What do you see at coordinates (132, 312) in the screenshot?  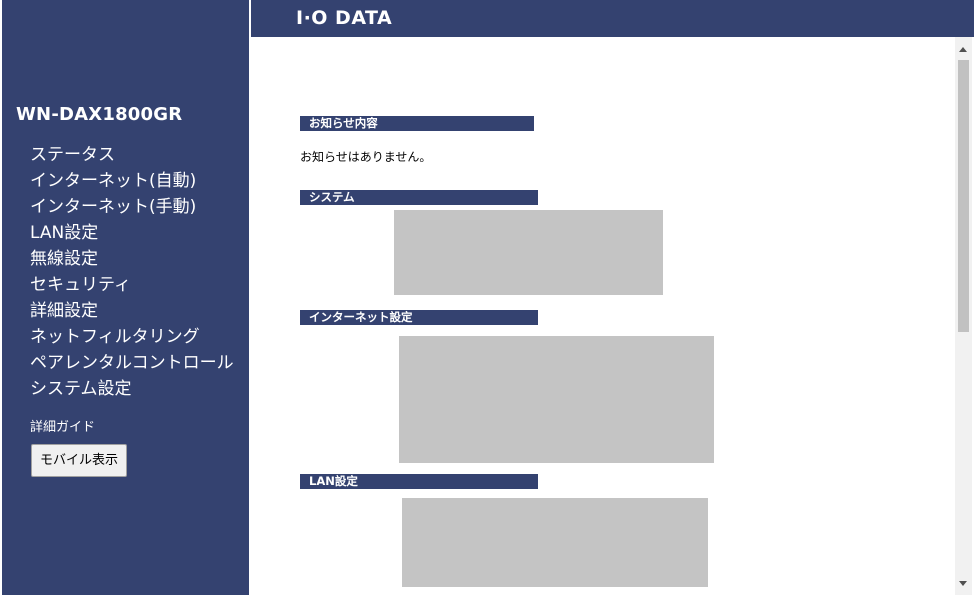 I see `sidebar-item-advanced: 詳細設定` at bounding box center [132, 312].